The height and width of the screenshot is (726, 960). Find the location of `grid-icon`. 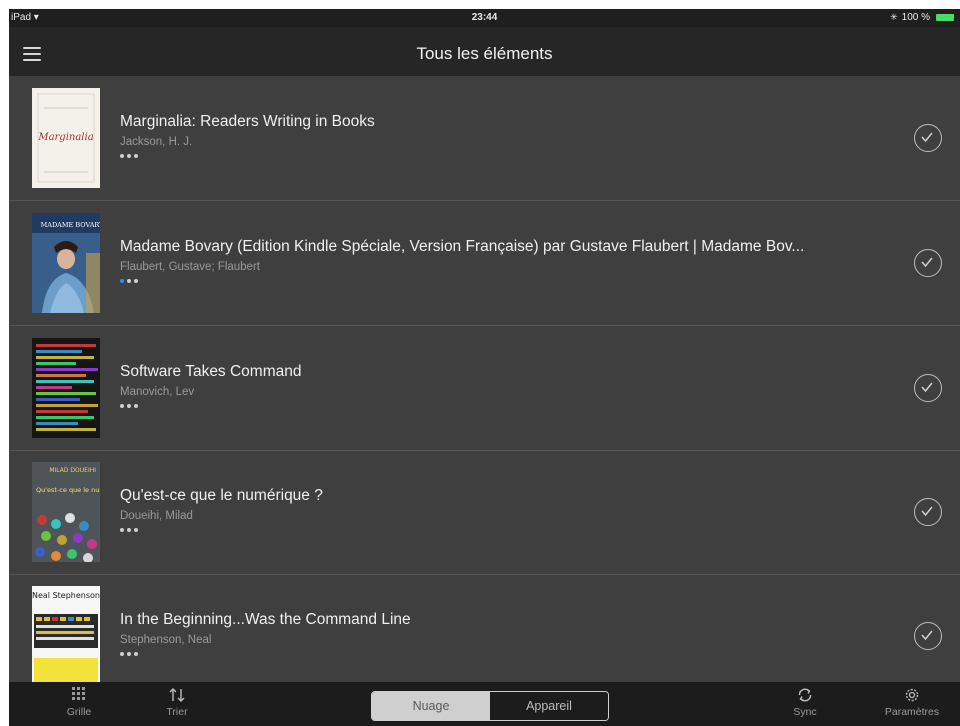

grid-icon is located at coordinates (79, 696).